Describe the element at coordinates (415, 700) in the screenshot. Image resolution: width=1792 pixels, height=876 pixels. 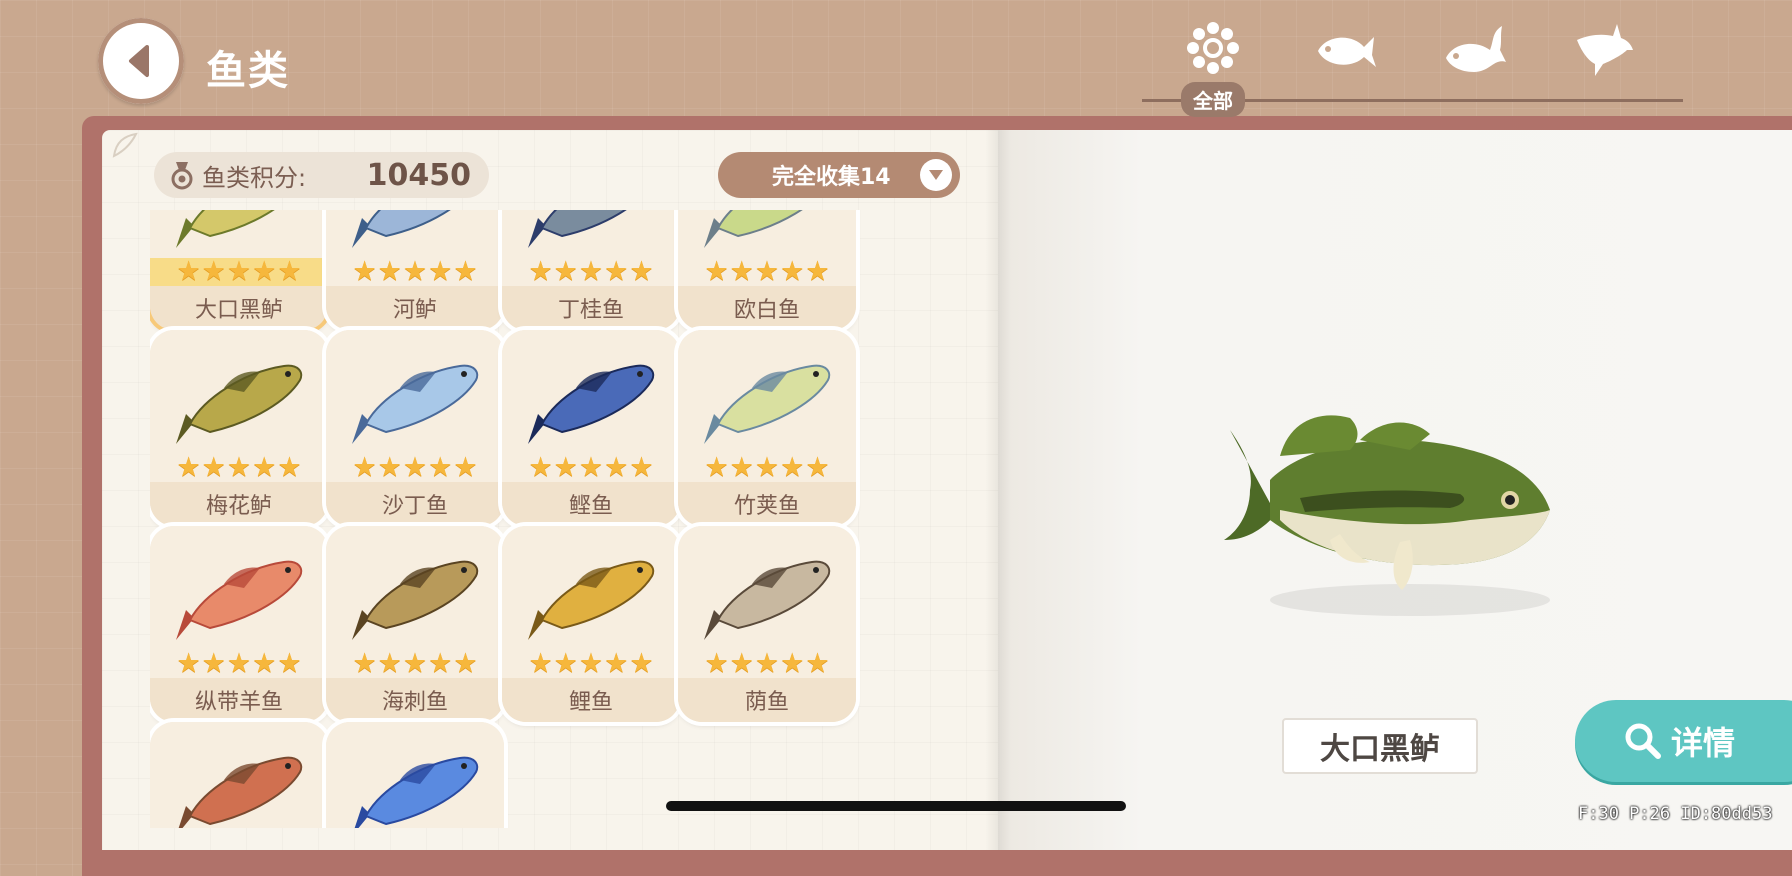
I see `fish-card-name: 海刺鱼` at that location.